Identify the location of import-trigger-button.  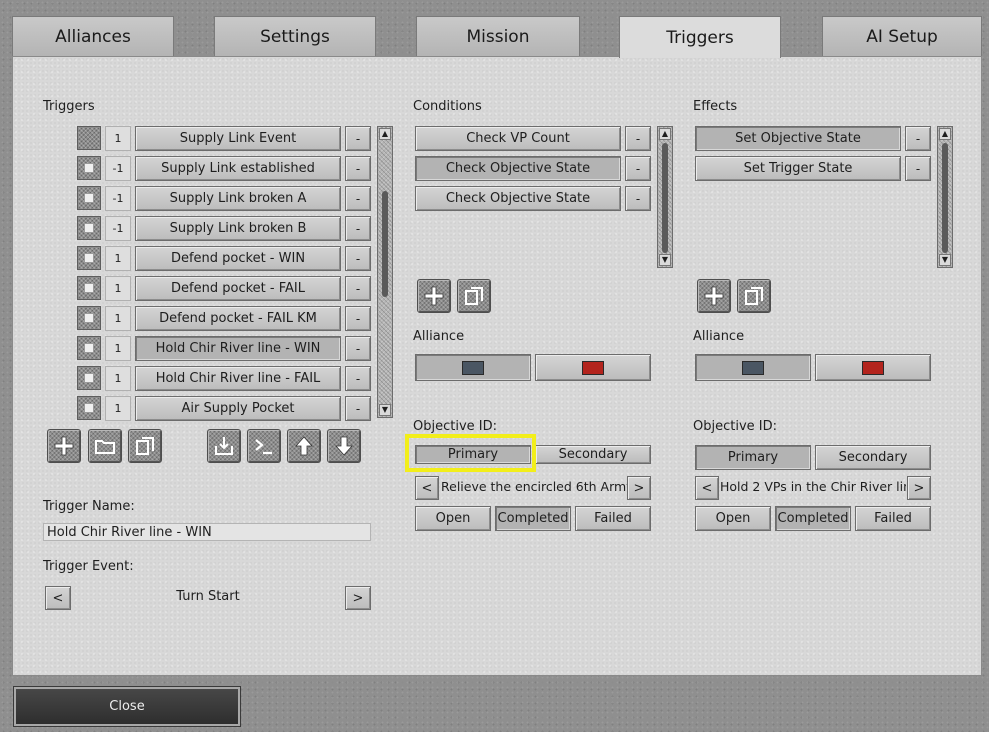
(224, 446).